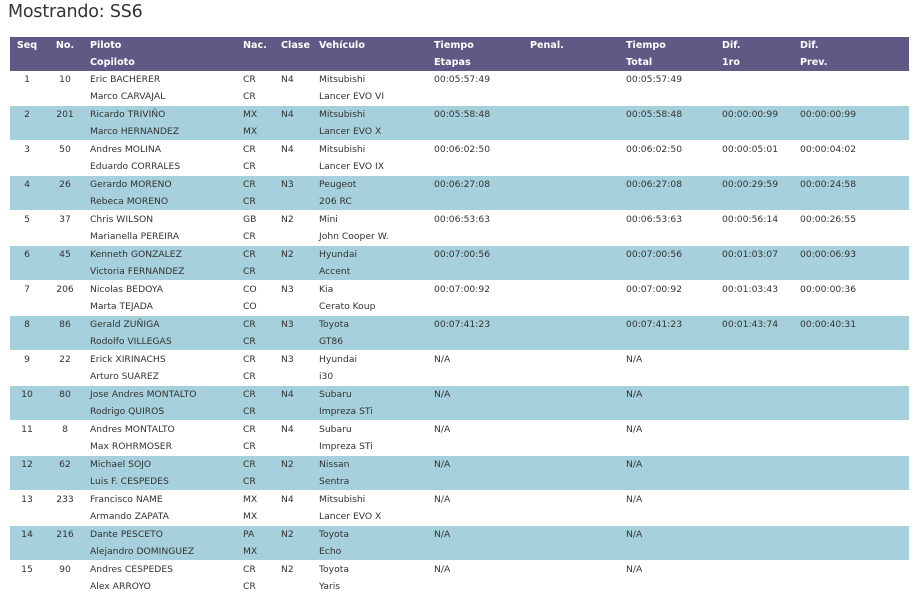  I want to click on column-header-tiempo-etapas: Etapas, so click(478, 62).